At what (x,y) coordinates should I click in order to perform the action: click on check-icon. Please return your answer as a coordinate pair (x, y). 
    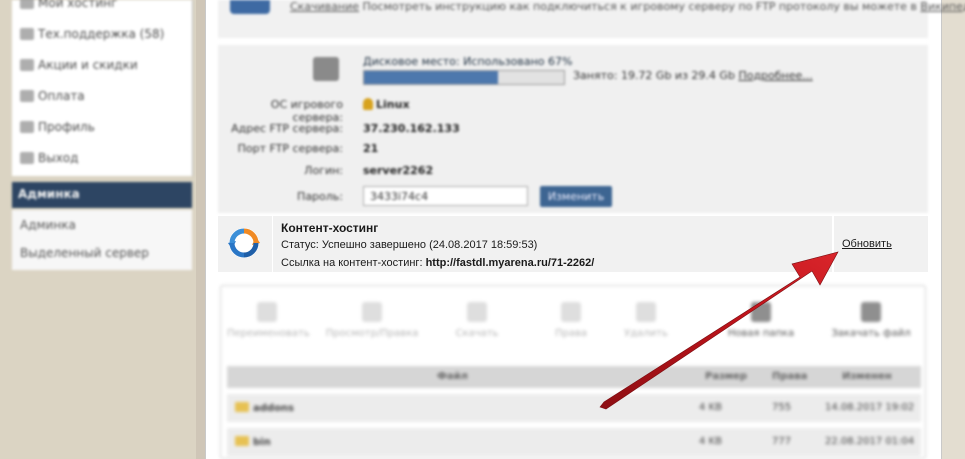
    Looking at the image, I should click on (571, 312).